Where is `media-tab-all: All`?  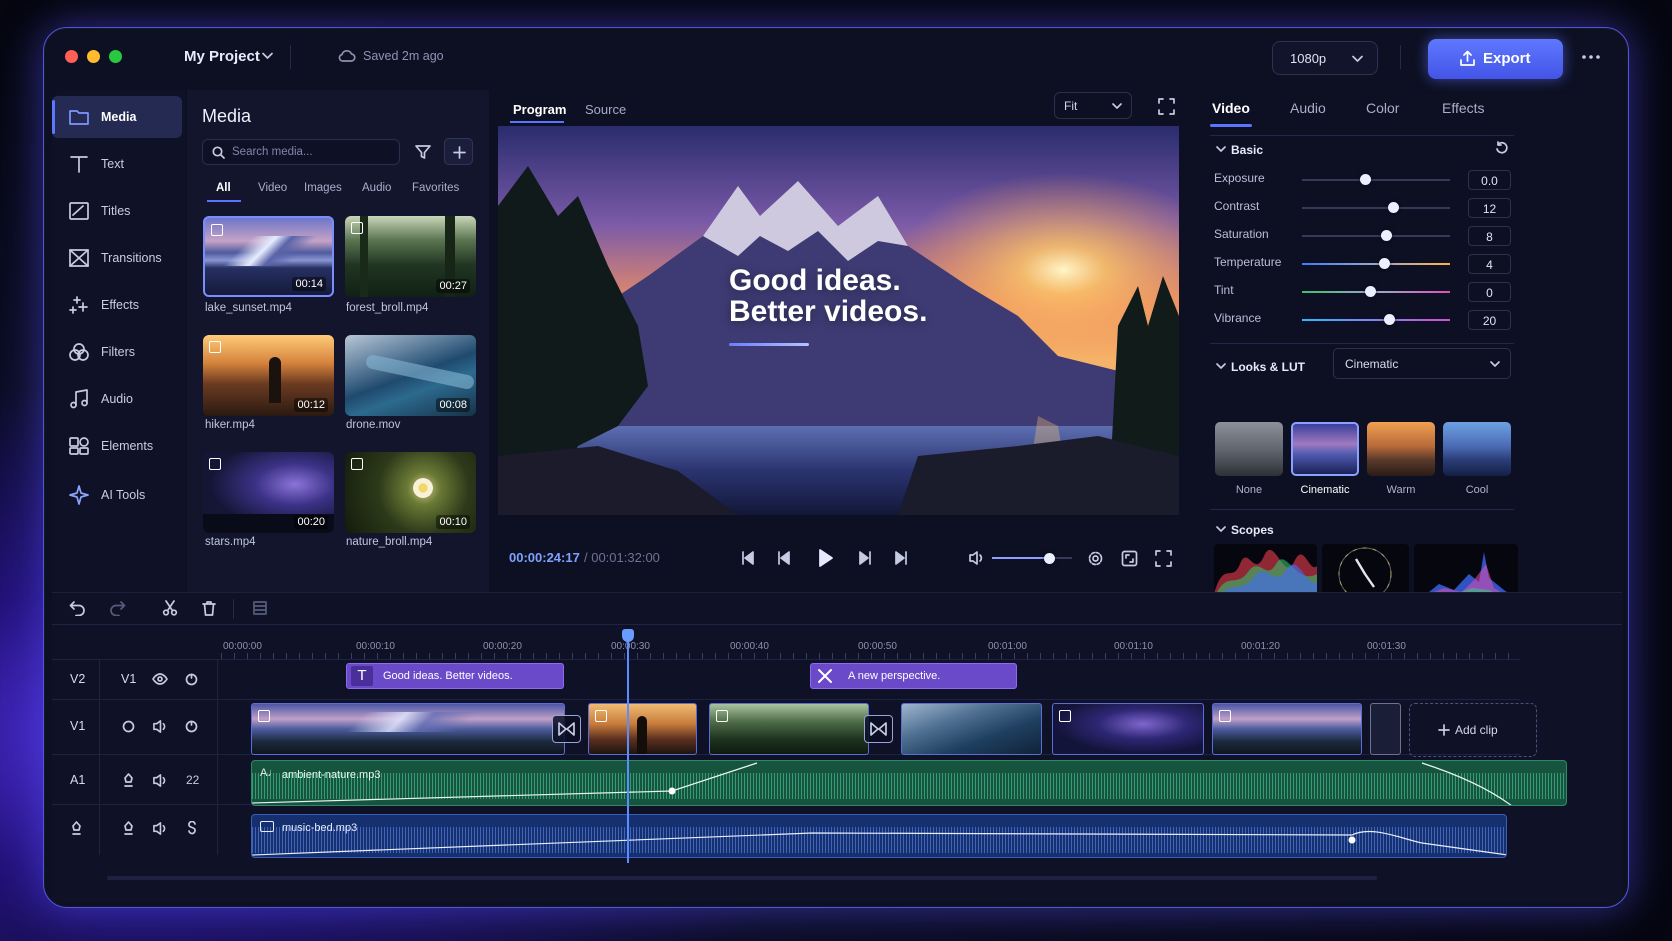
media-tab-all: All is located at coordinates (223, 188).